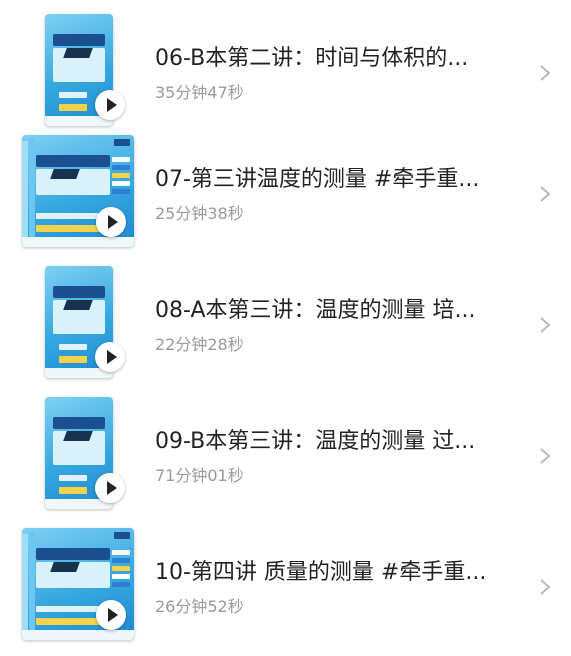 This screenshot has height=656, width=571. What do you see at coordinates (199, 92) in the screenshot?
I see `video-duration: 35分钟47秒` at bounding box center [199, 92].